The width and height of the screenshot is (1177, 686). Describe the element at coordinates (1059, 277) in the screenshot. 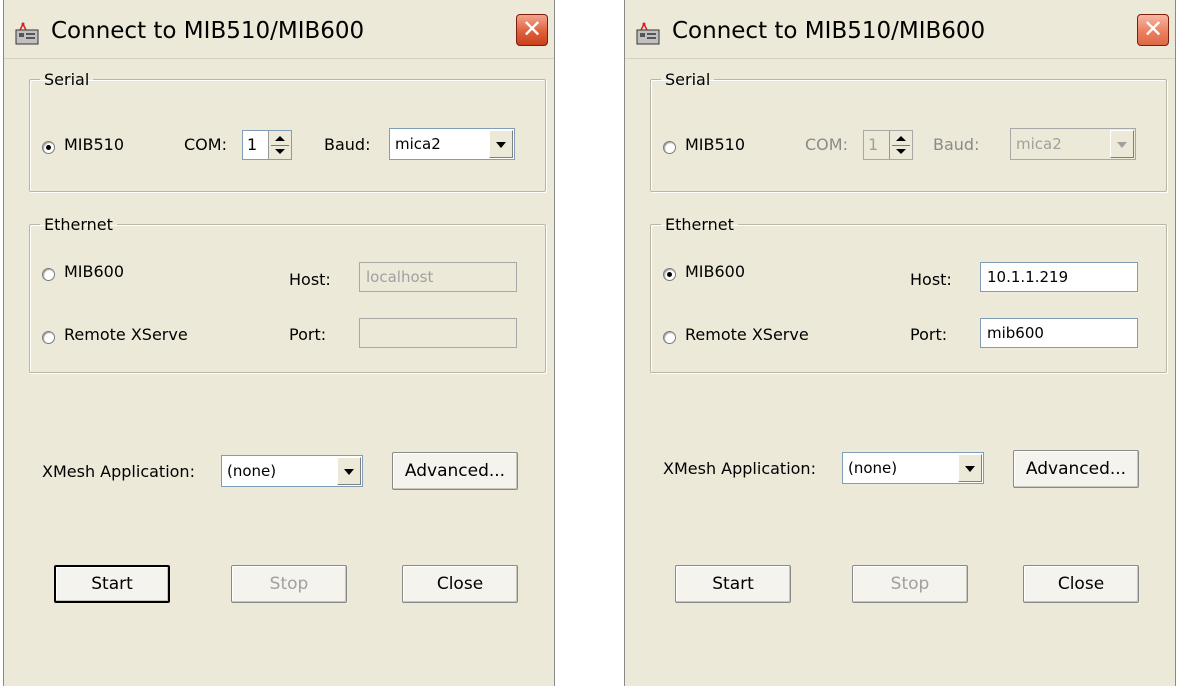

I see `host-input: 10.1.1.219` at that location.